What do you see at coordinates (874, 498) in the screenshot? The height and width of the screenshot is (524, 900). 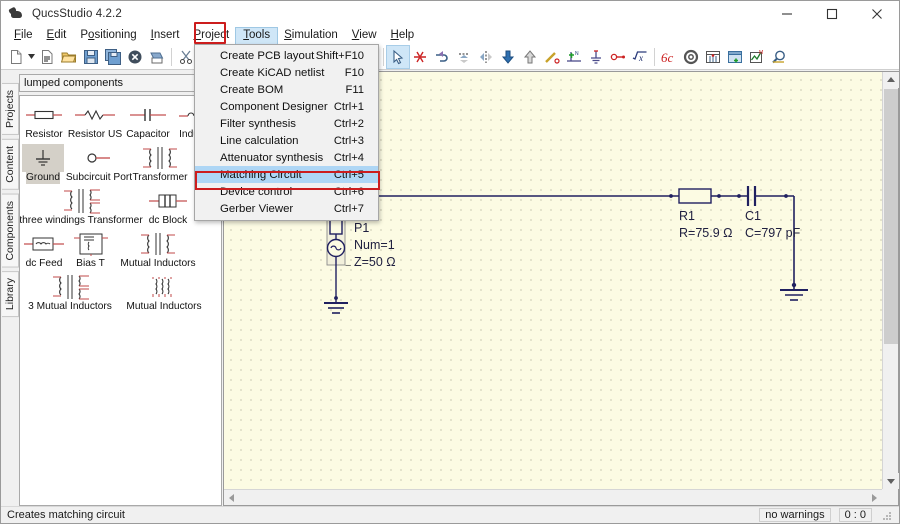 I see `scroll-right-icon` at bounding box center [874, 498].